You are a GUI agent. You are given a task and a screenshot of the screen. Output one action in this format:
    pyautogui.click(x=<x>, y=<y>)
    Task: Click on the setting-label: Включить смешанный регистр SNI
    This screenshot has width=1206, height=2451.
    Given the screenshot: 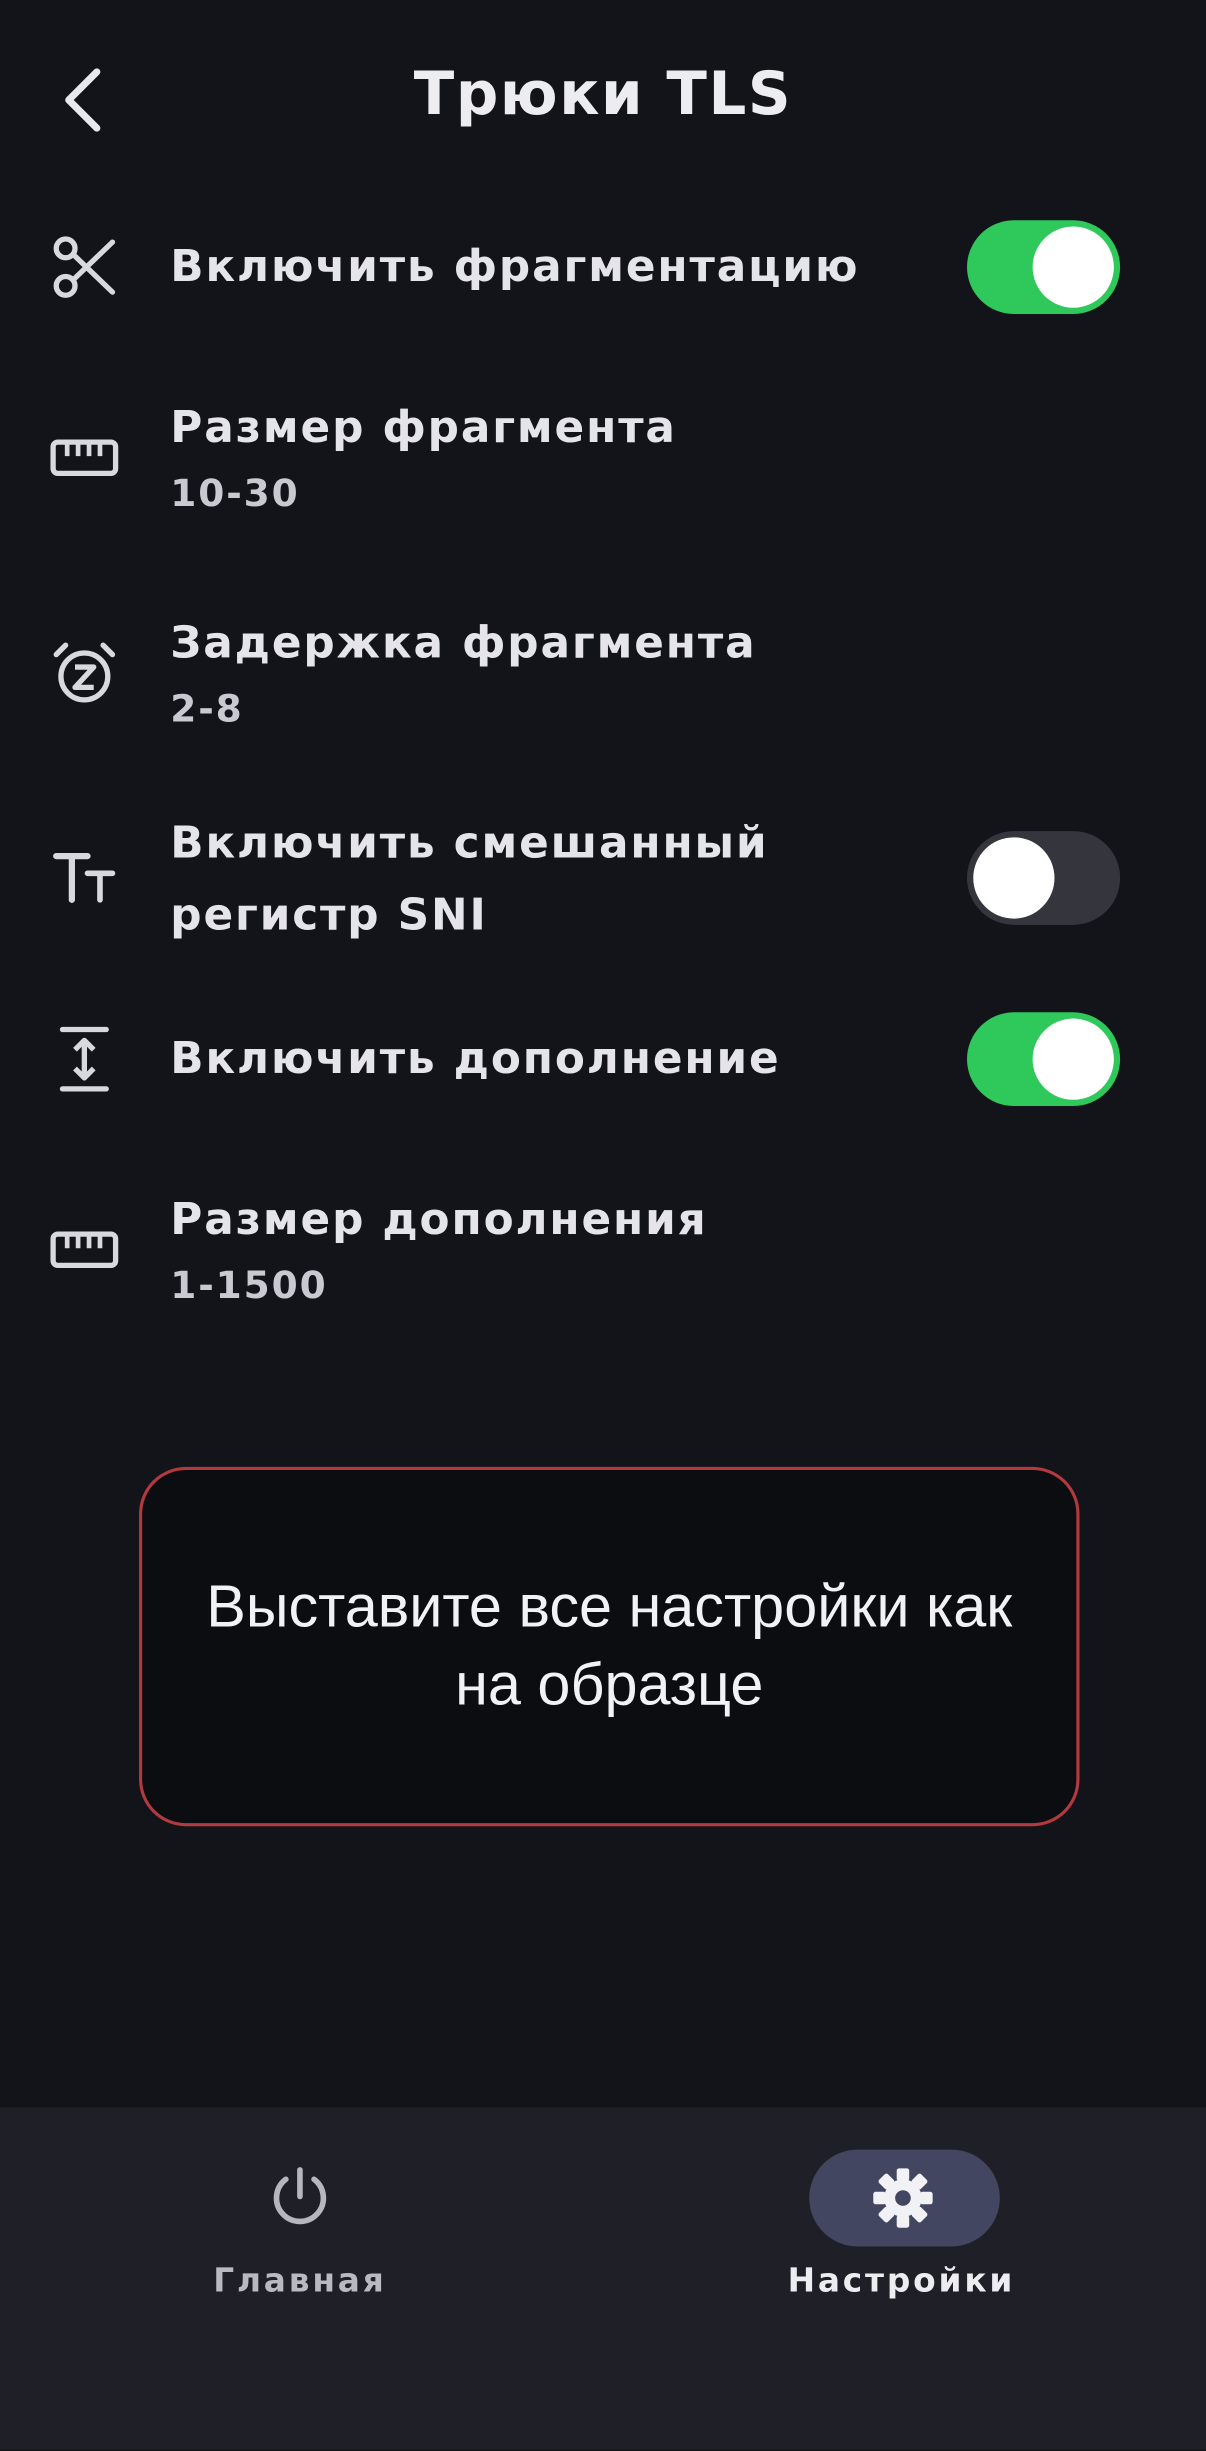 What is the action you would take?
    pyautogui.click(x=469, y=879)
    